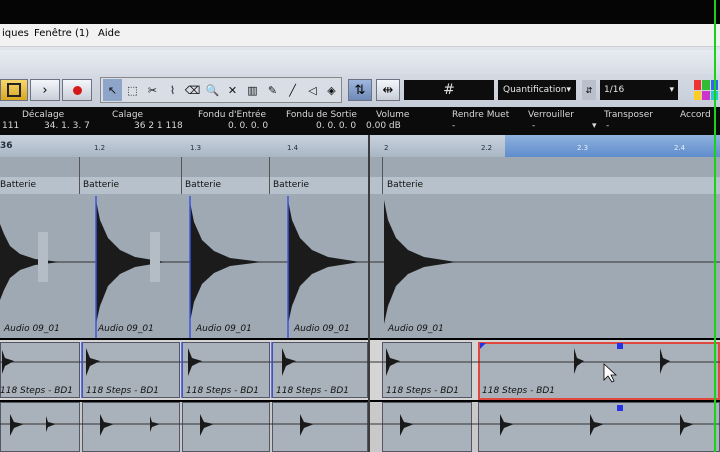 The height and width of the screenshot is (452, 720). Describe the element at coordinates (212, 90) in the screenshot. I see `zoom-tool-icon: 🔍` at that location.